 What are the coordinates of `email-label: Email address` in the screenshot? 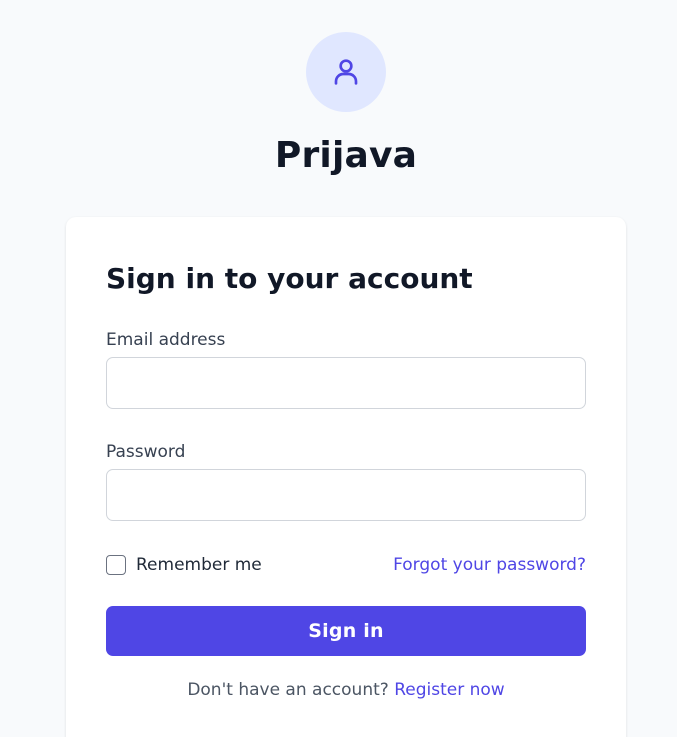 It's located at (166, 340).